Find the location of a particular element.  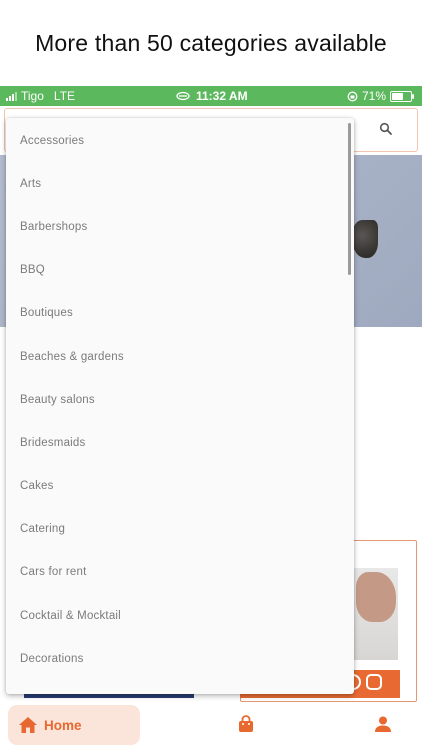

category-option: Bridesmaids is located at coordinates (180, 442).